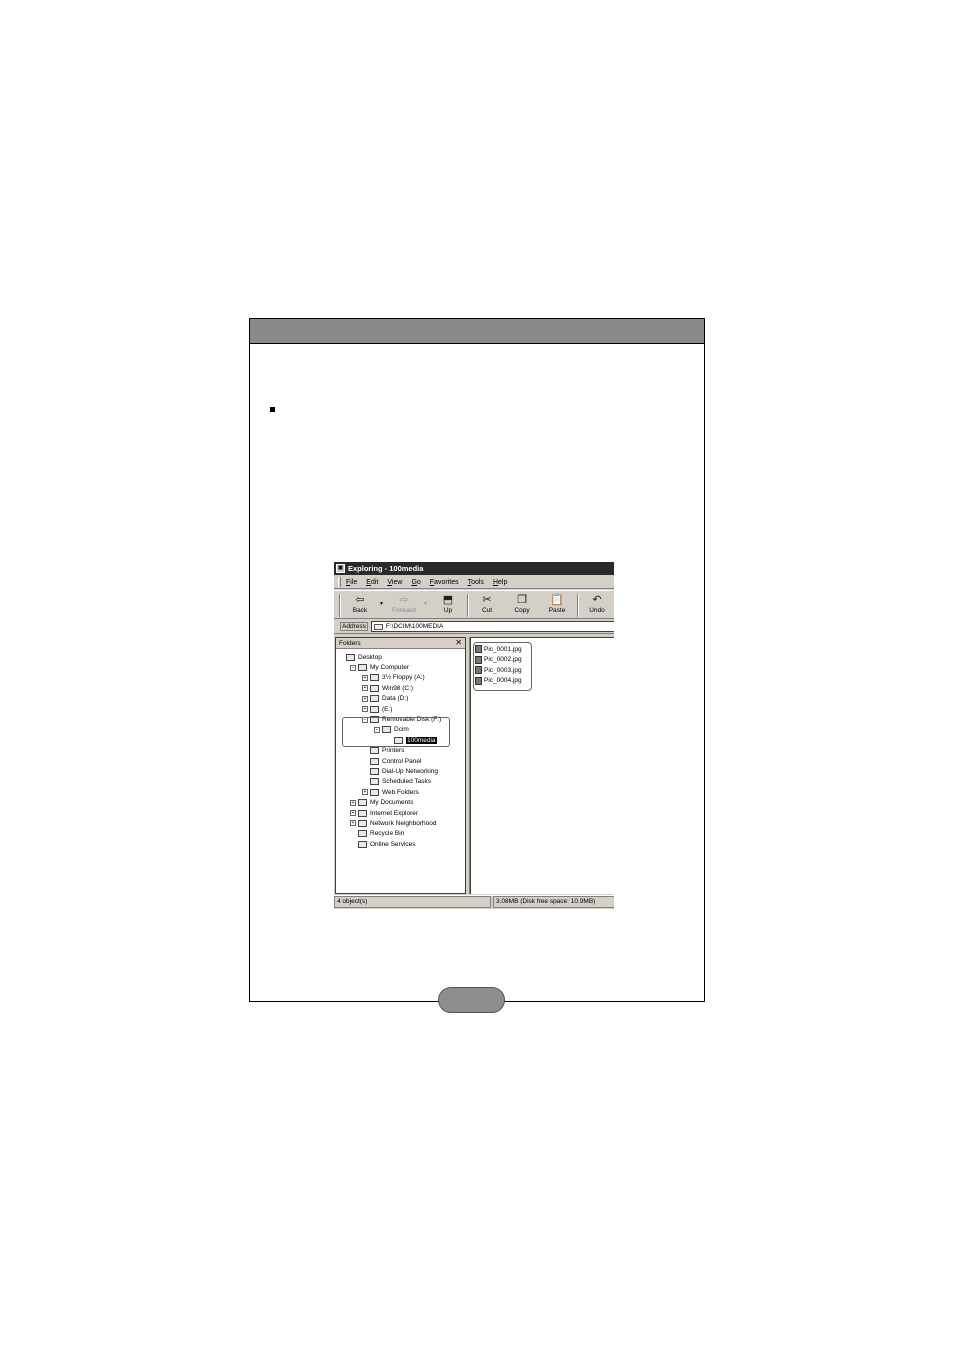 The height and width of the screenshot is (1350, 954). I want to click on up-folder-icon: ⬒, so click(448, 600).